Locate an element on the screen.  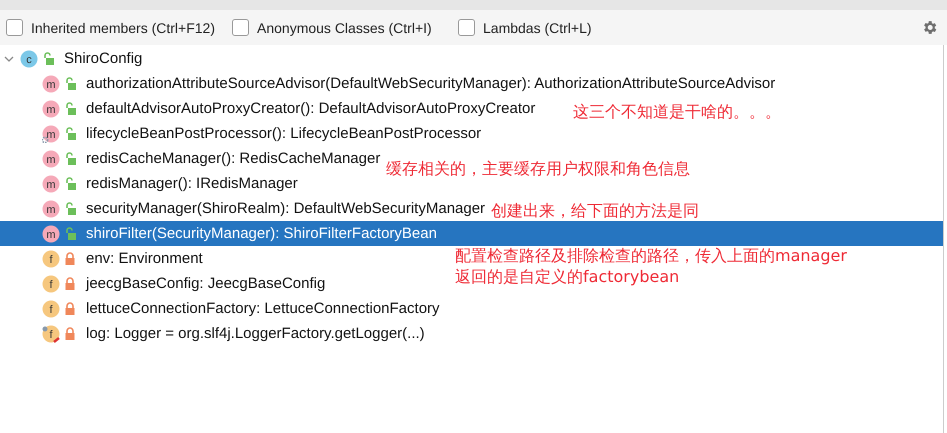
member-label: env: Environment is located at coordinates (144, 258).